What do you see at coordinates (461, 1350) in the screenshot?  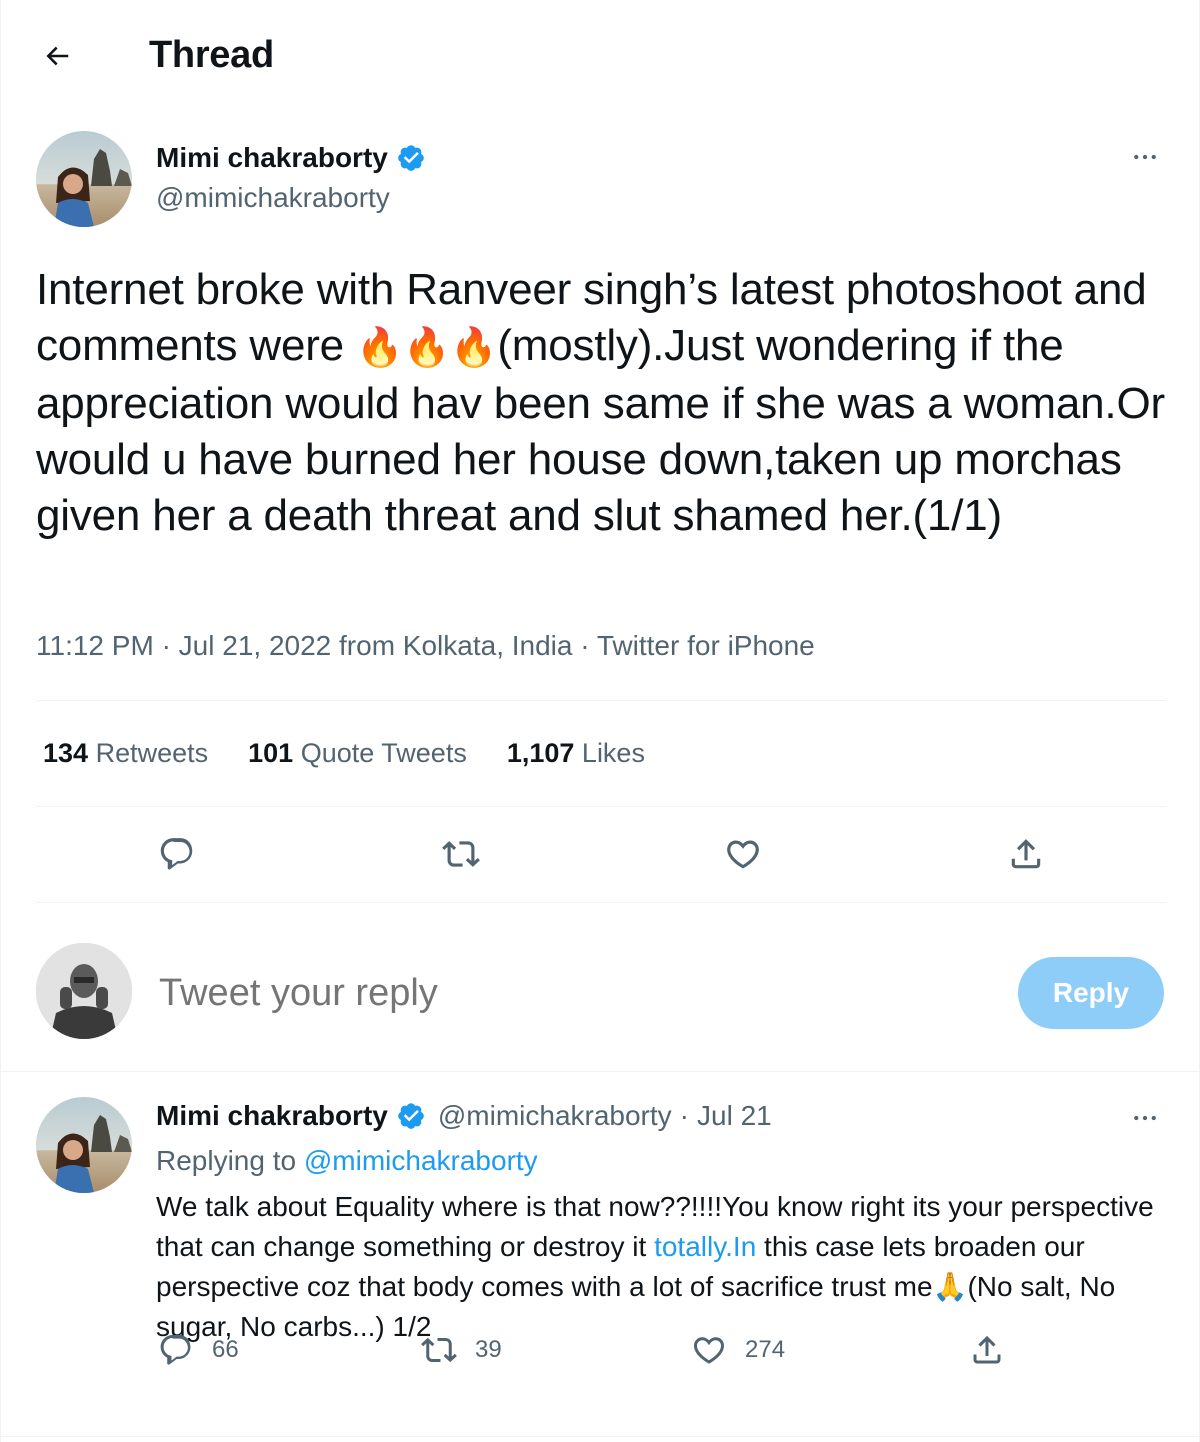 I see `reply-tweet-retweet-button: 39` at bounding box center [461, 1350].